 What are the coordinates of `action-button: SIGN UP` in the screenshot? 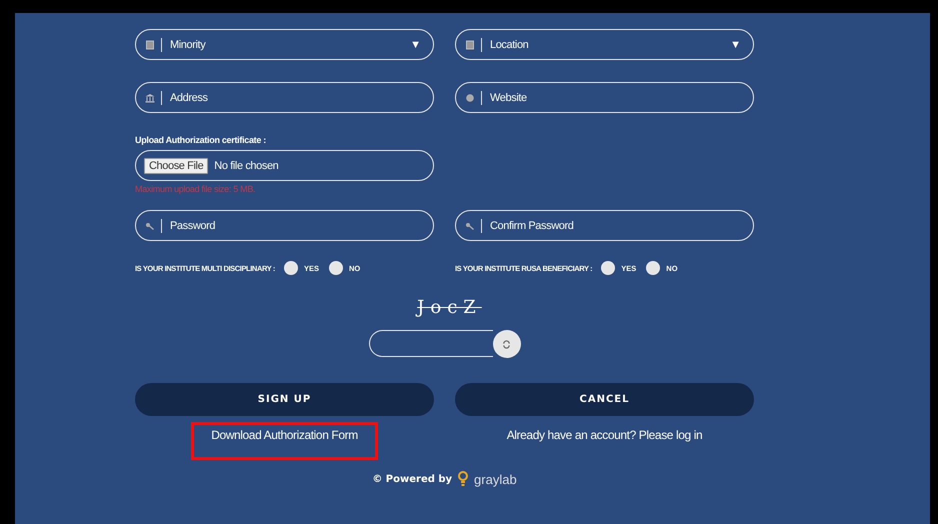 It's located at (284, 399).